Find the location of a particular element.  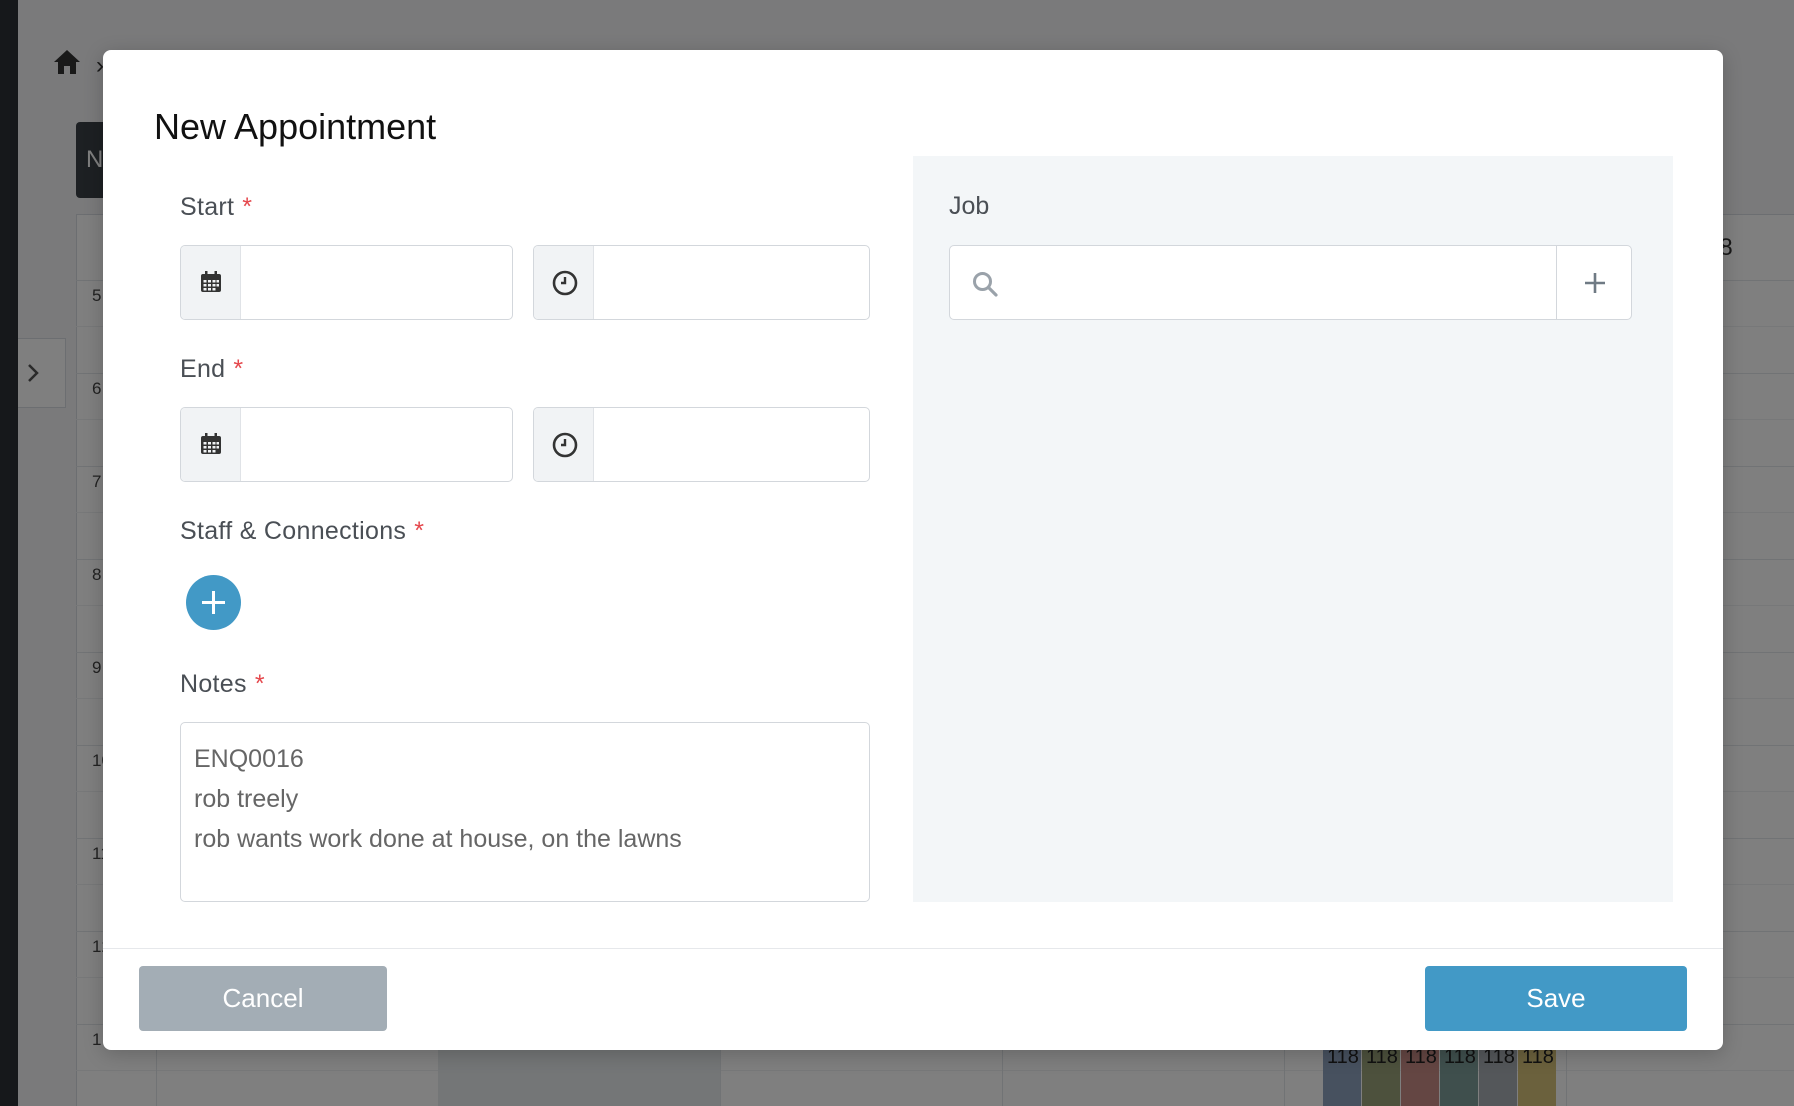

end-time-field is located at coordinates (701, 444).